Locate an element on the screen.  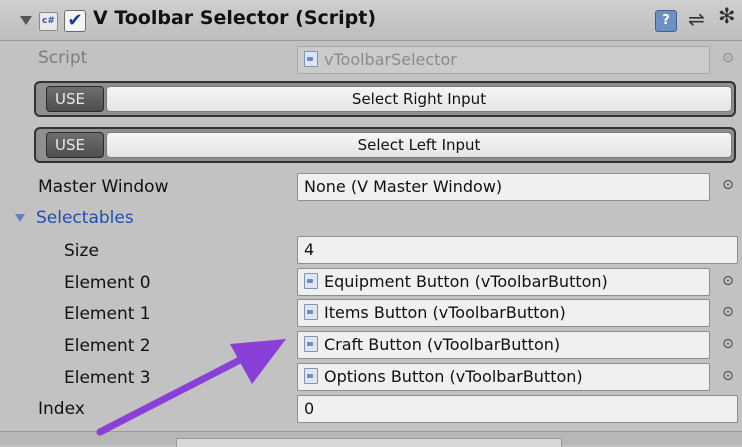
annotation-arrow is located at coordinates (191, 387).